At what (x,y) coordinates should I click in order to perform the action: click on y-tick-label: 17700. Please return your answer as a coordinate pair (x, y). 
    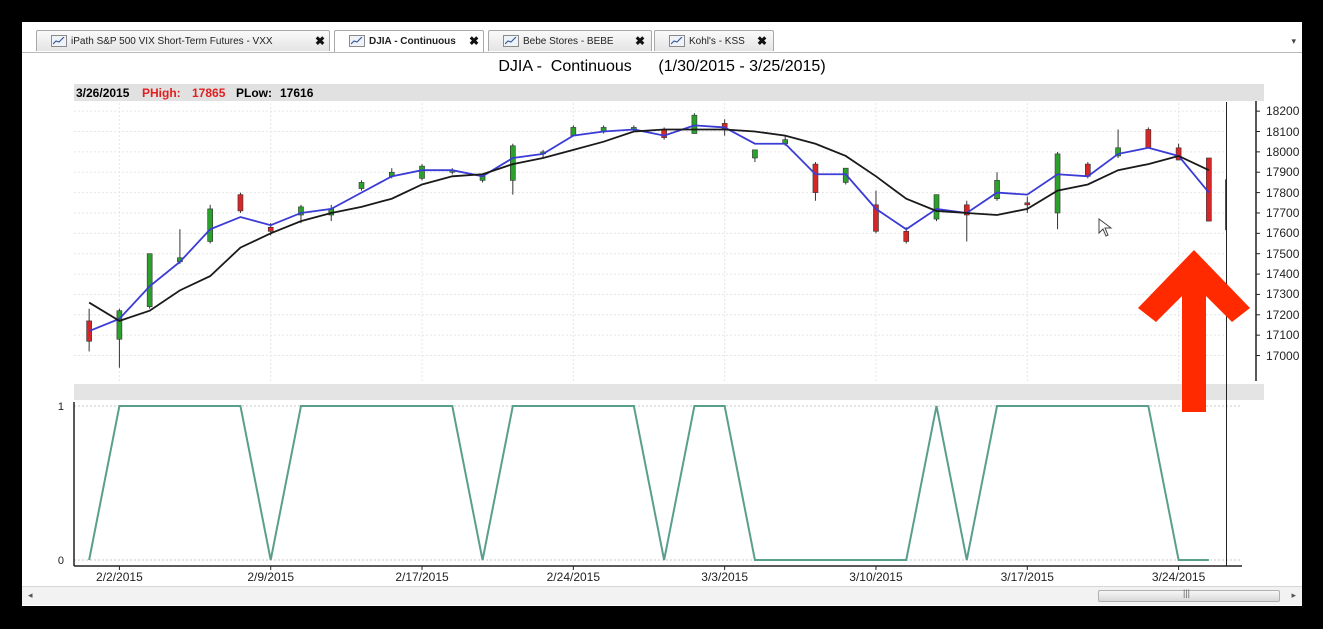
    Looking at the image, I should click on (1283, 212).